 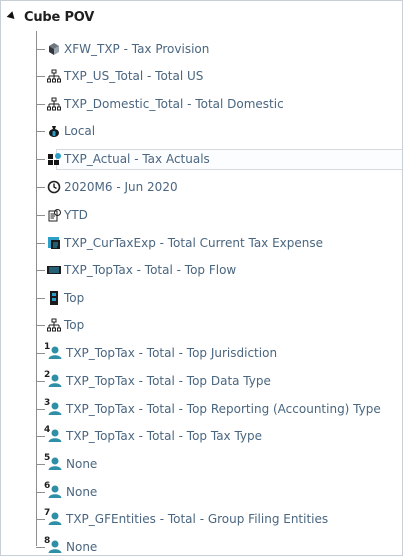 I want to click on tree-item-cube: XFW_TXP - Tax Provision, so click(x=122, y=49).